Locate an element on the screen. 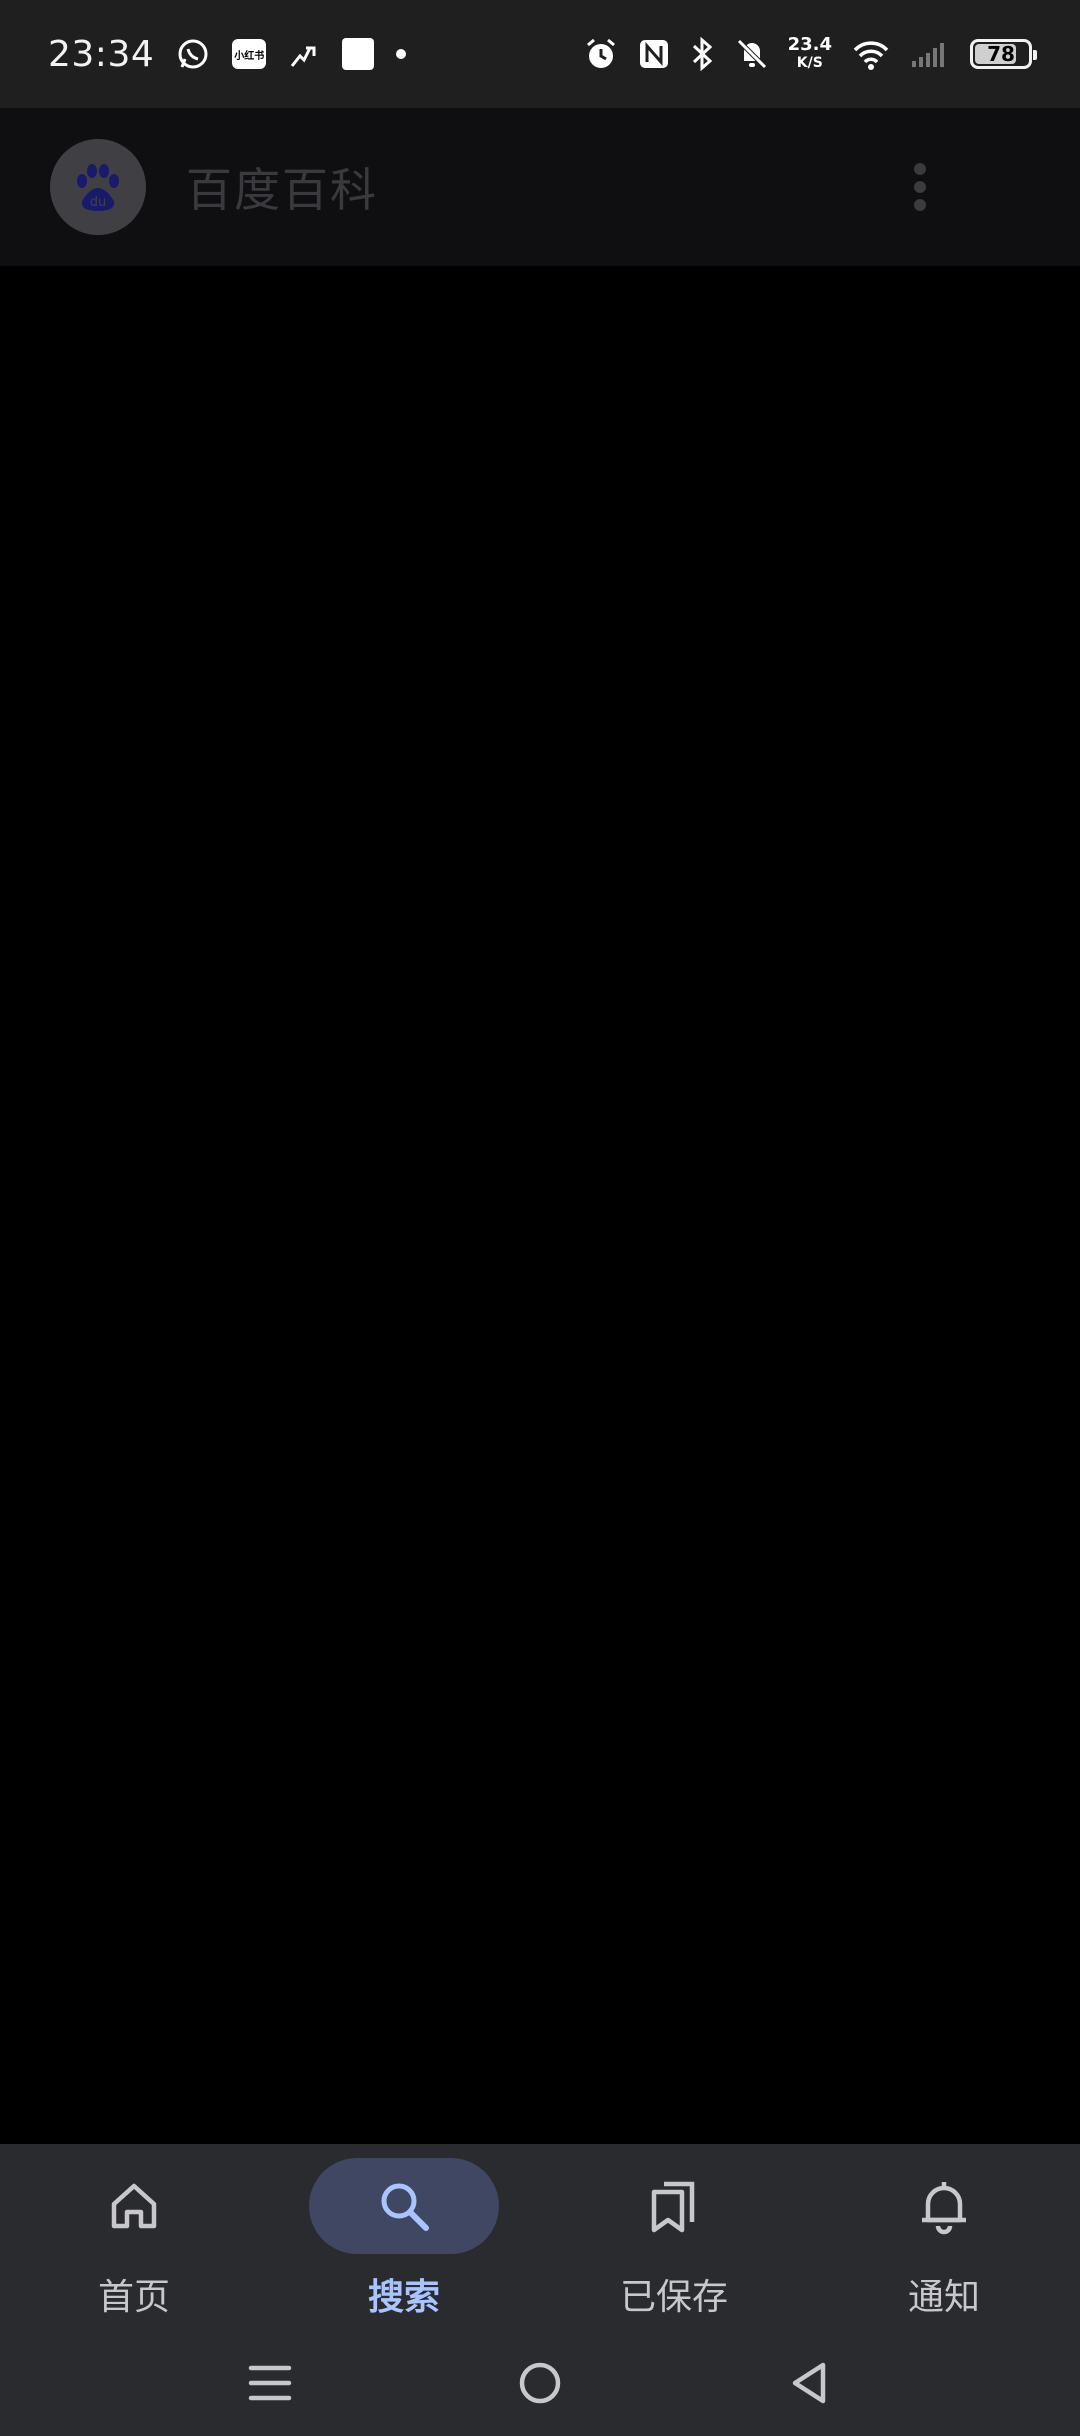 This screenshot has width=1080, height=2436. nav-pill-home is located at coordinates (134, 2206).